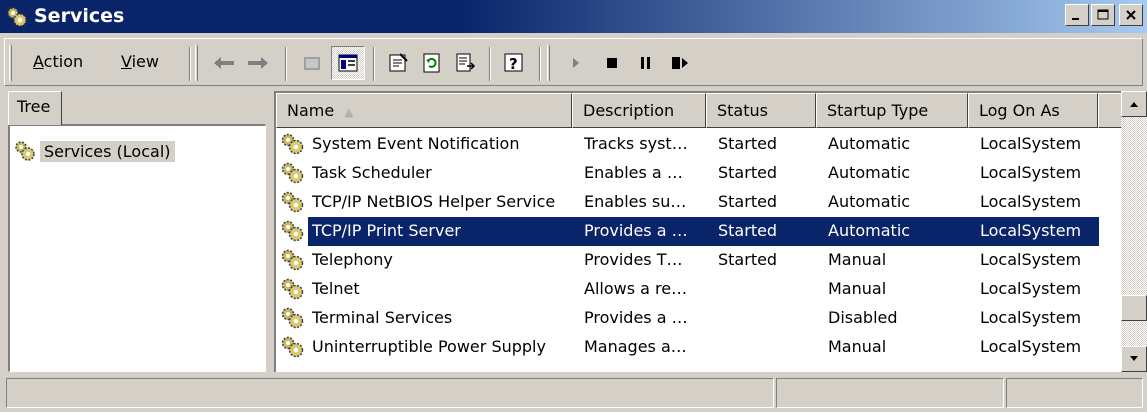 The width and height of the screenshot is (1147, 412). I want to click on menu-action: Action, so click(58, 61).